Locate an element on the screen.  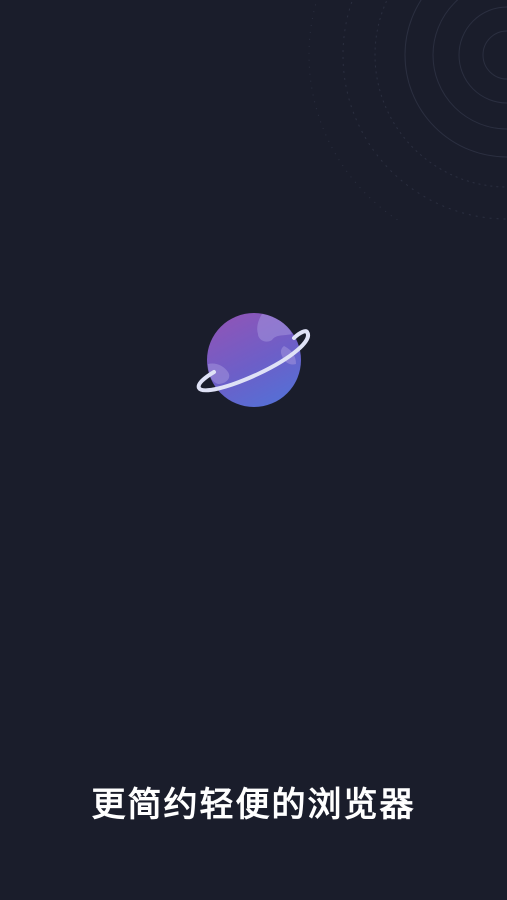
concentric-rings-decoration is located at coordinates (407, 110).